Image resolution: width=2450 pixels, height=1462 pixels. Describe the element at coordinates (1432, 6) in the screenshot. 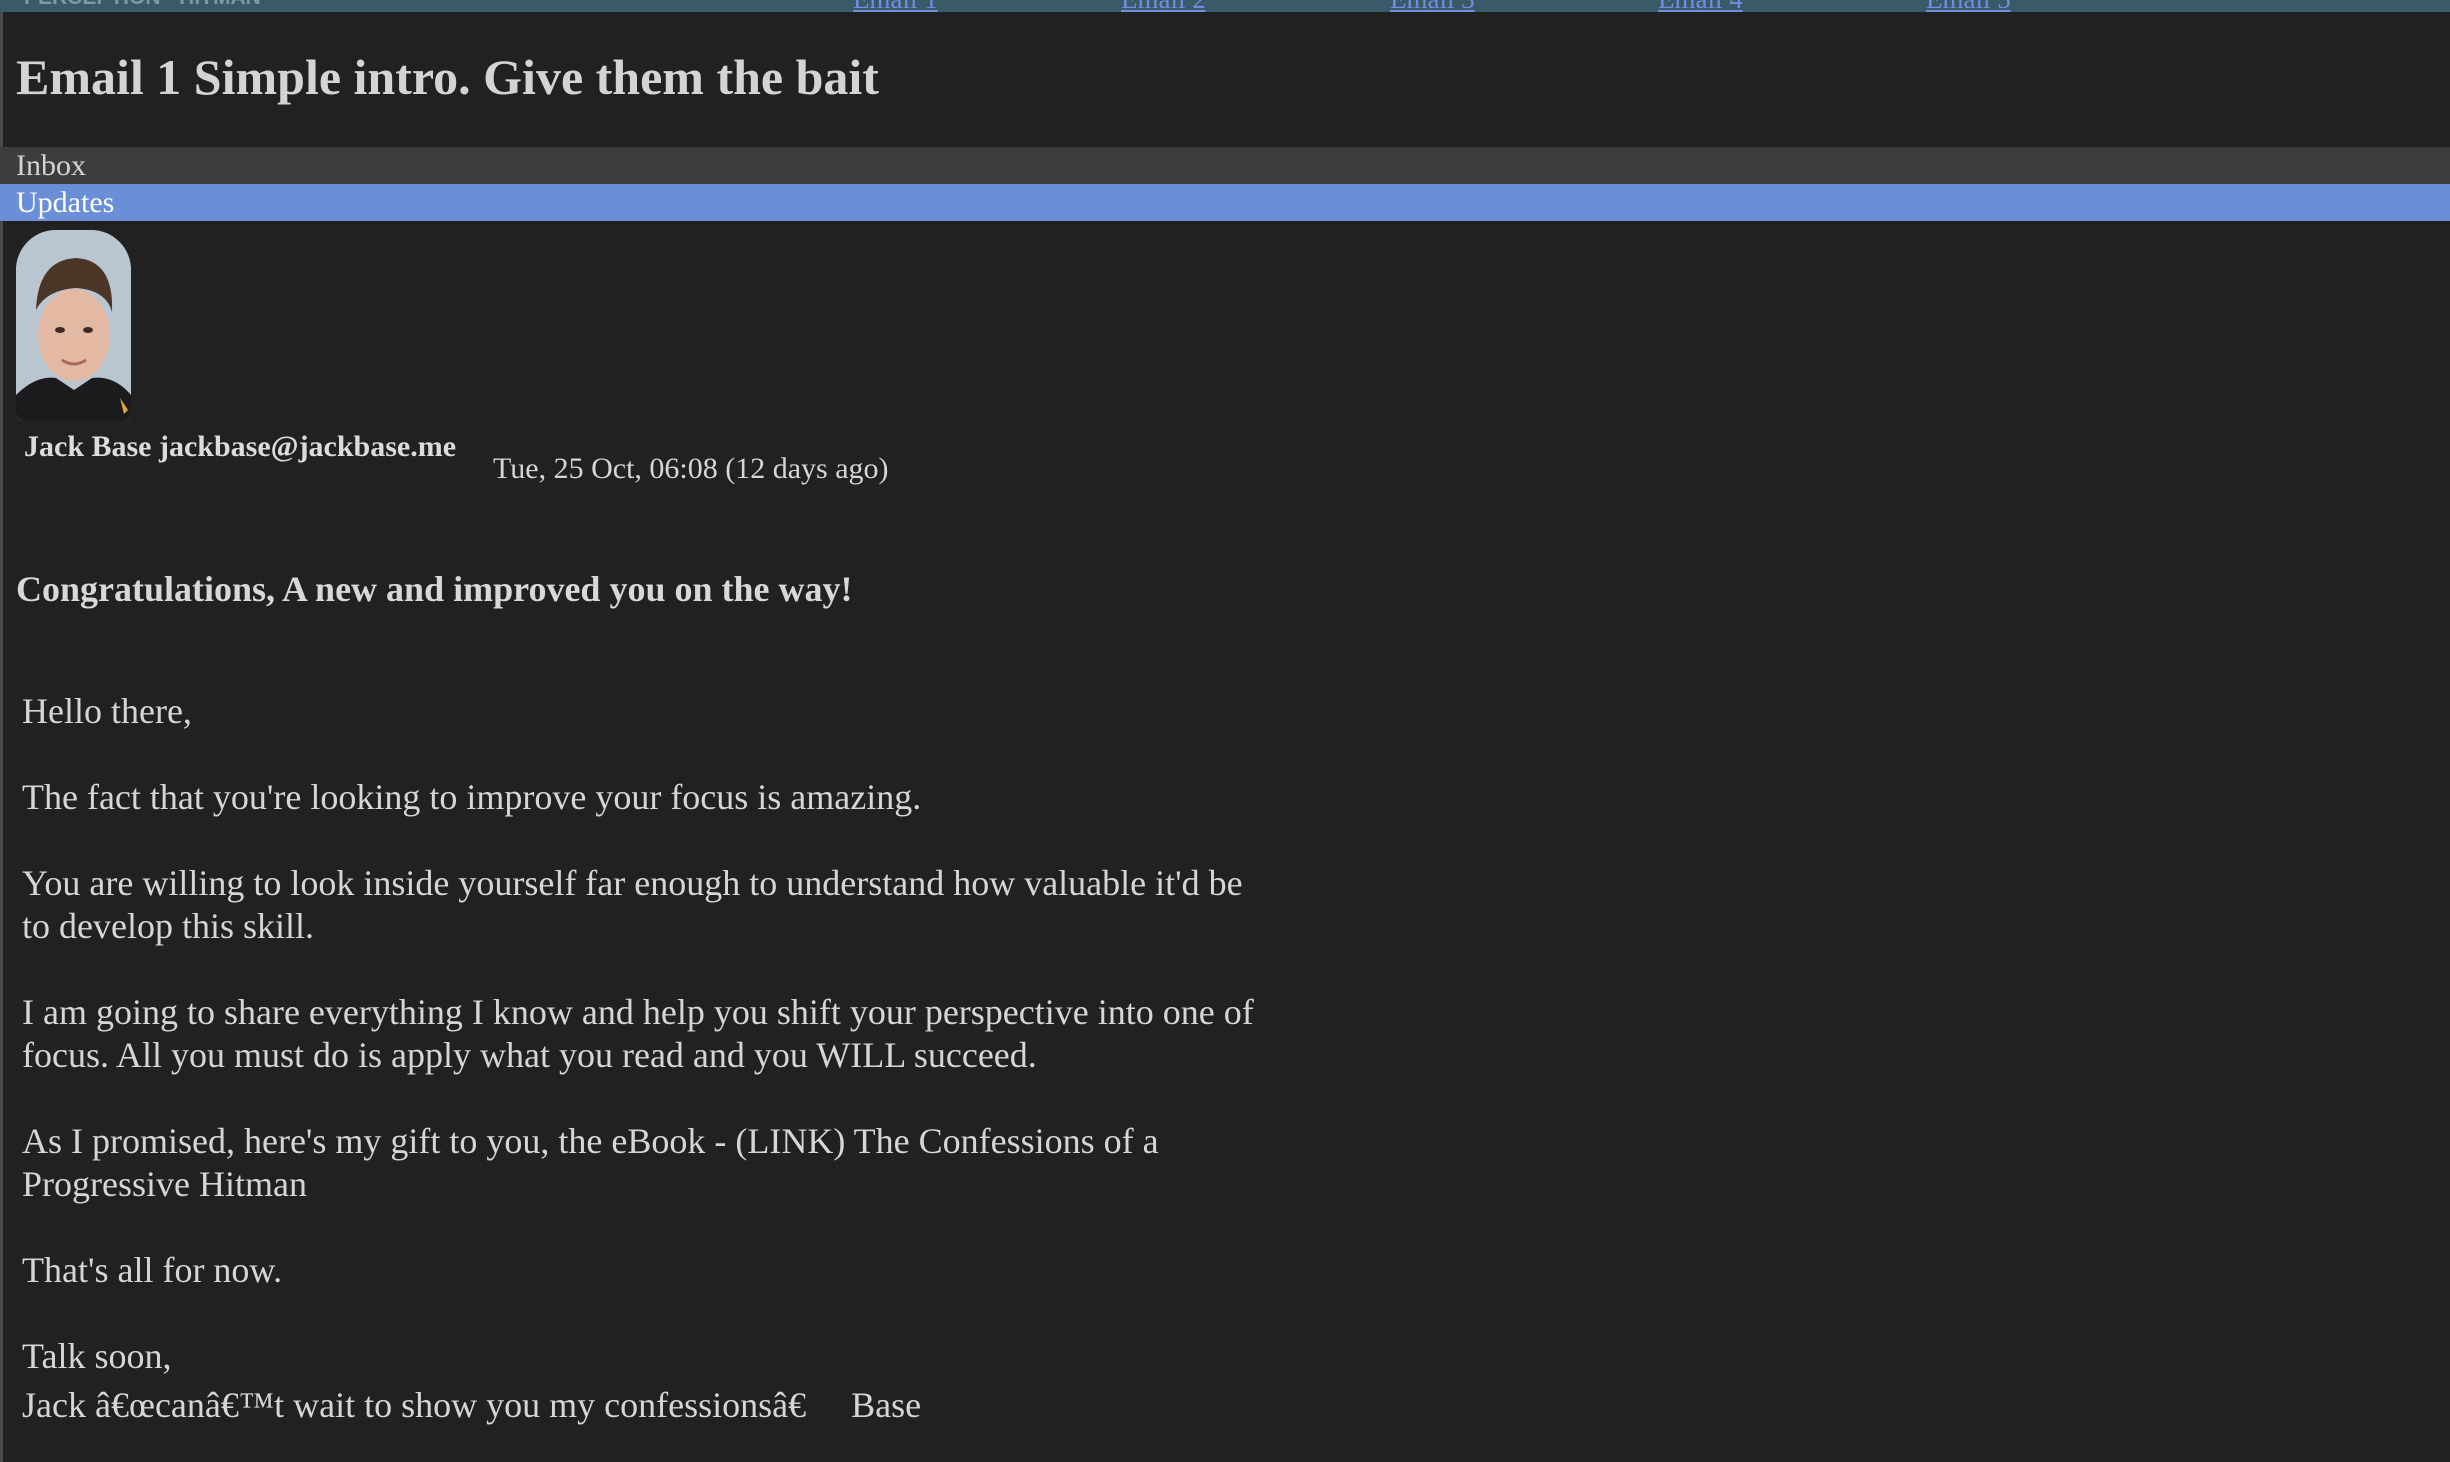

I see `nav-link-email-3: Email 3` at that location.